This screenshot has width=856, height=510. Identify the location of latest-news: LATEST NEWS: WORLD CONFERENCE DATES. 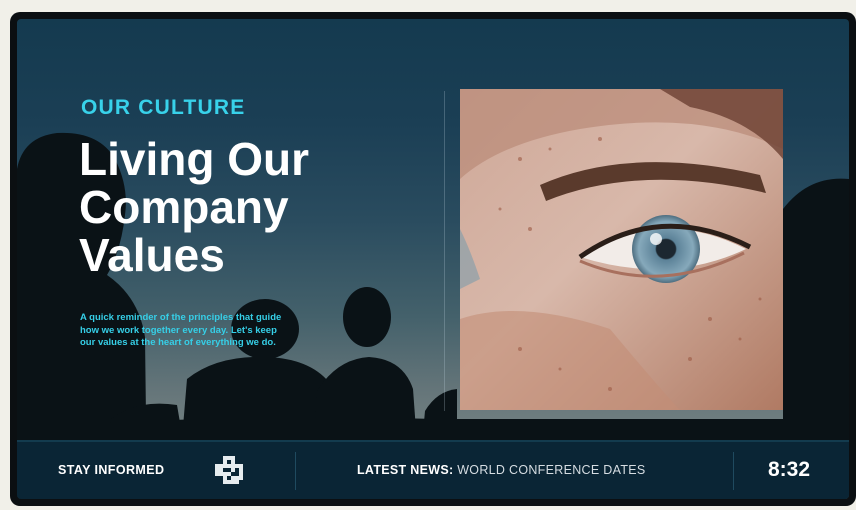
(501, 470).